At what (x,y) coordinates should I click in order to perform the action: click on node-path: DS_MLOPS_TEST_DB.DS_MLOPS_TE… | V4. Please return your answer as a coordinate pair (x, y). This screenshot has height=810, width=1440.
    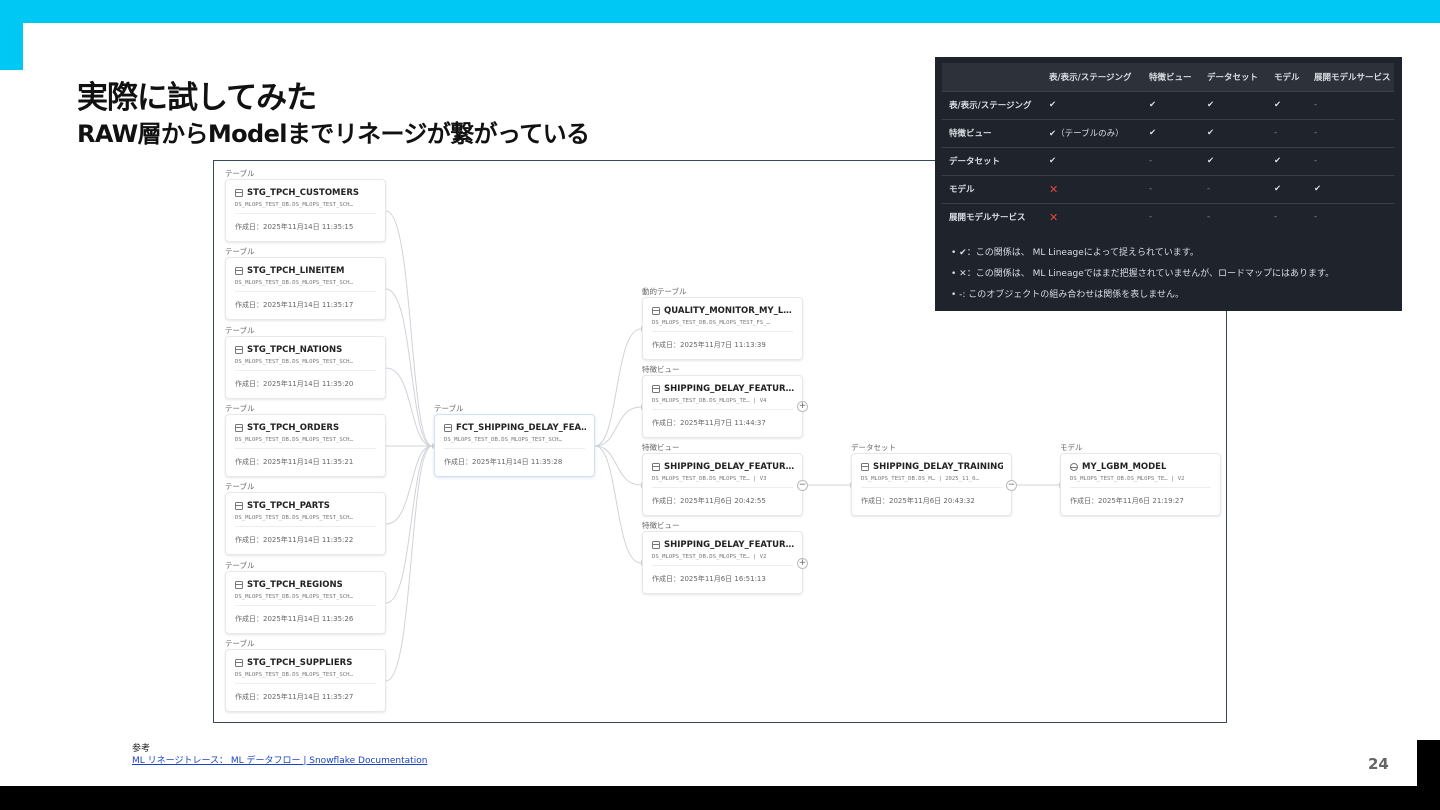
    Looking at the image, I should click on (709, 401).